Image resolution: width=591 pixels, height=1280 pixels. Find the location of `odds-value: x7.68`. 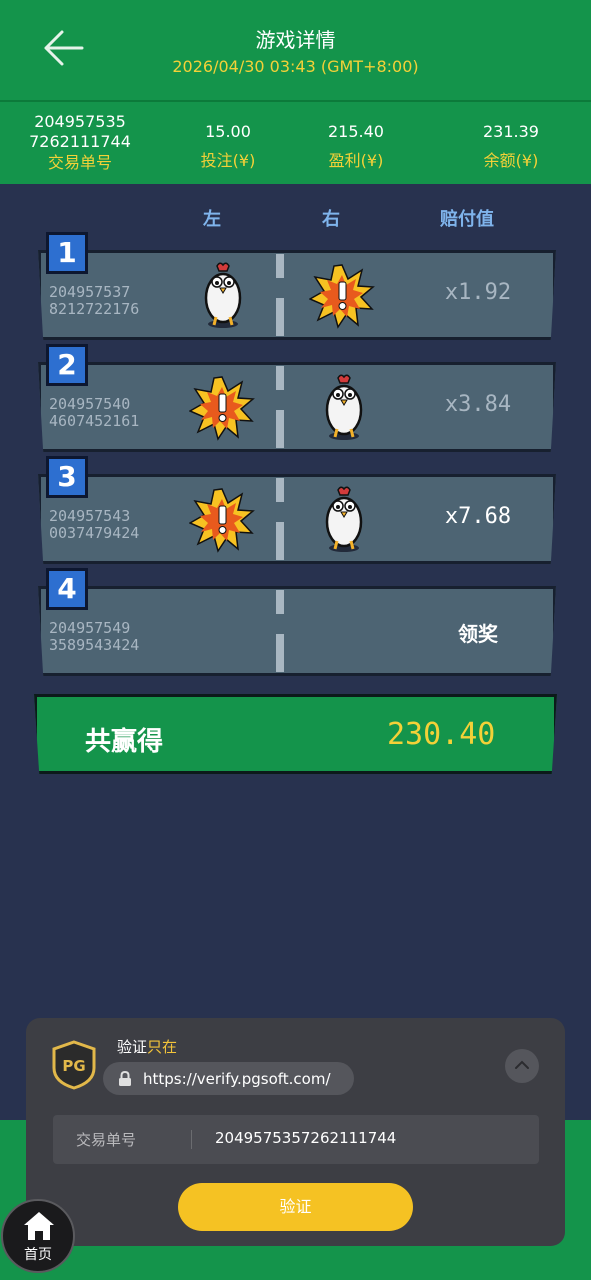

odds-value: x7.68 is located at coordinates (478, 516).